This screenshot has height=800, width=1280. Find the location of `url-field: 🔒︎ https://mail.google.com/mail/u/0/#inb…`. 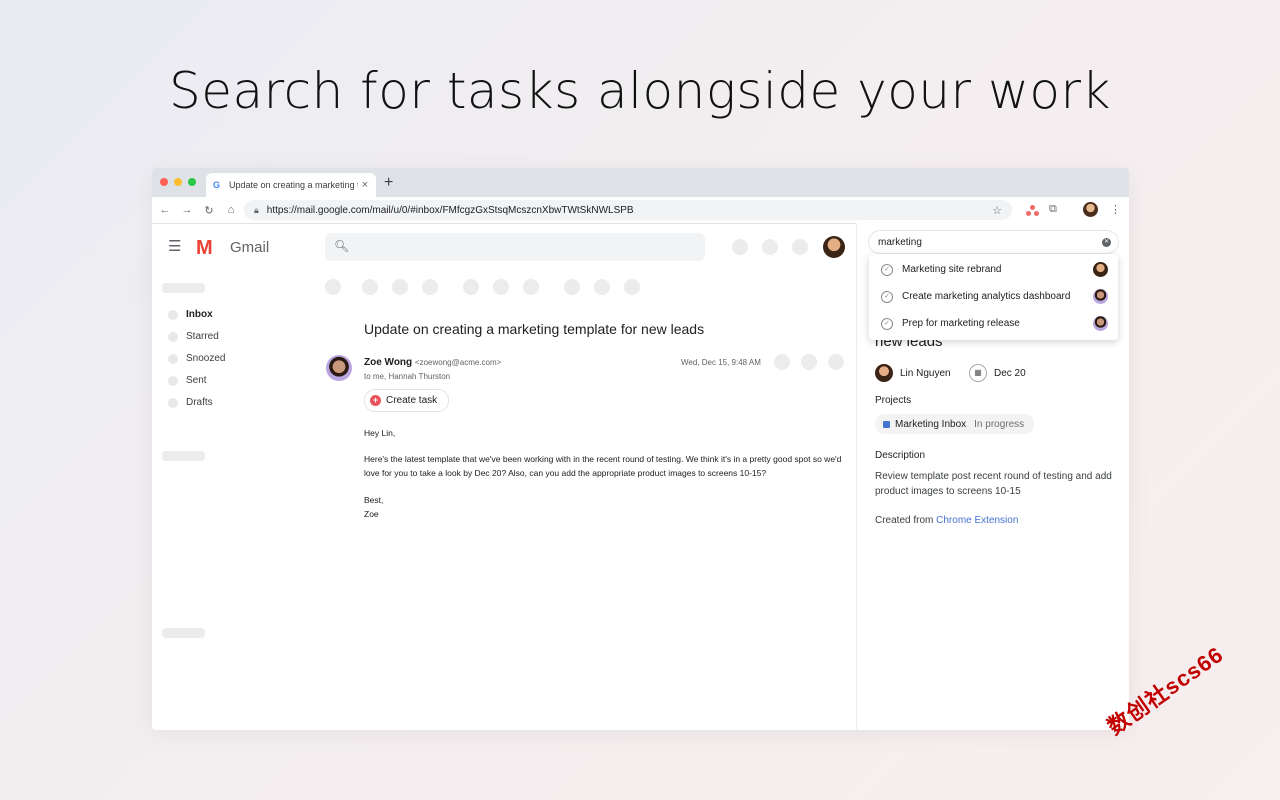

url-field: 🔒︎ https://mail.google.com/mail/u/0/#inb… is located at coordinates (628, 210).